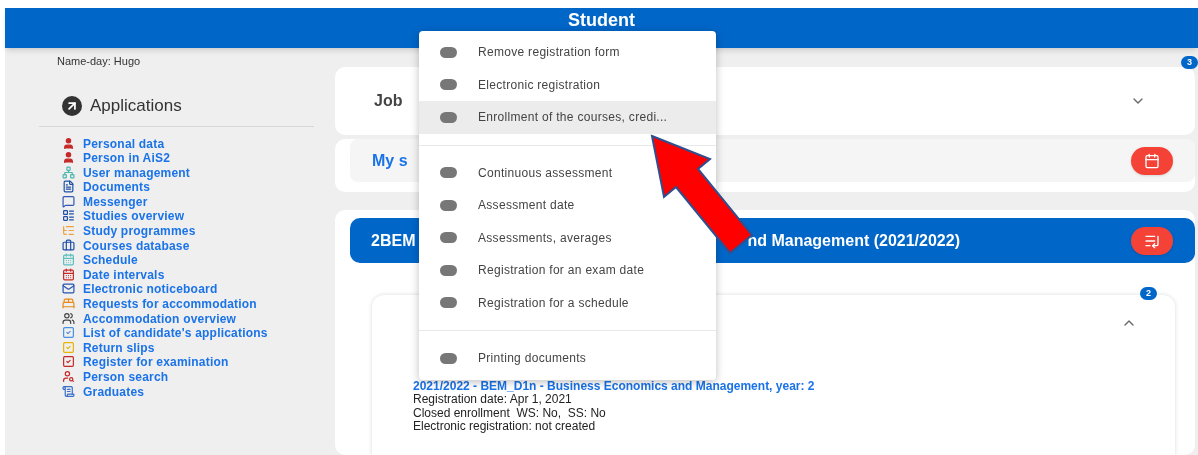 Image resolution: width=1198 pixels, height=455 pixels. What do you see at coordinates (520, 237) in the screenshot?
I see `menu-item: Assessments, averages` at bounding box center [520, 237].